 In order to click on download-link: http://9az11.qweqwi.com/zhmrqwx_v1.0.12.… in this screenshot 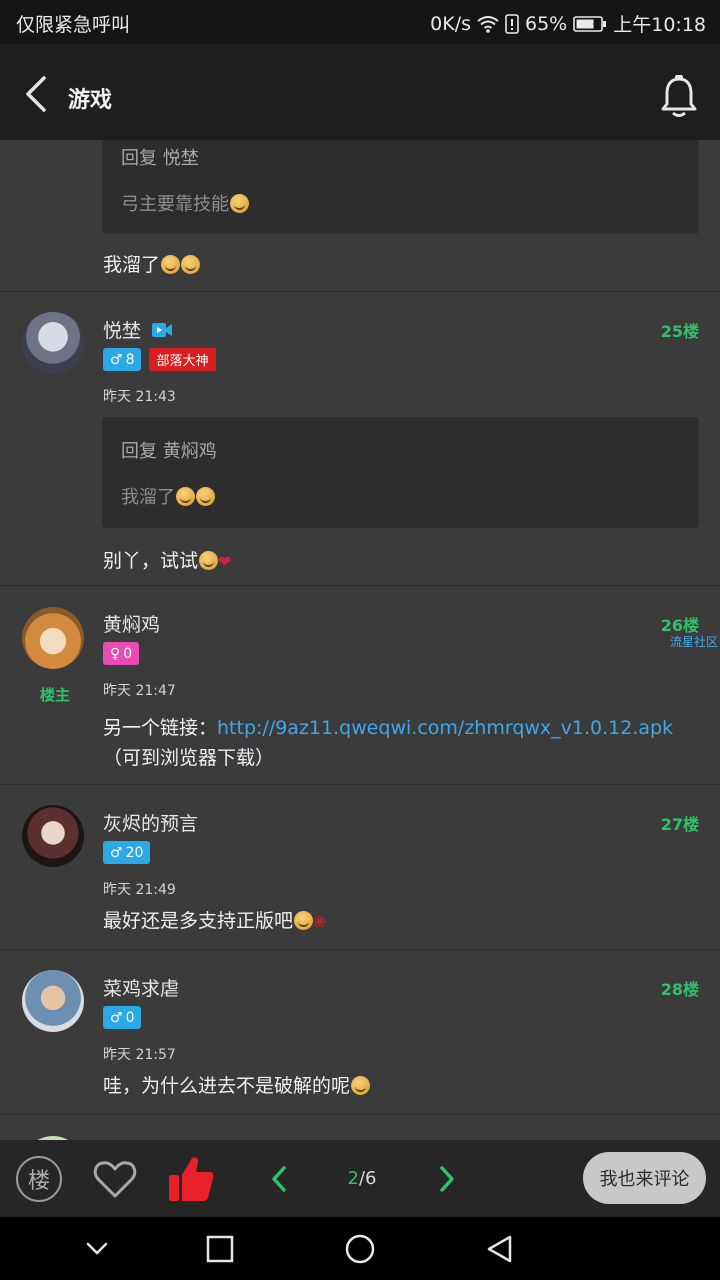, I will do `click(445, 728)`.